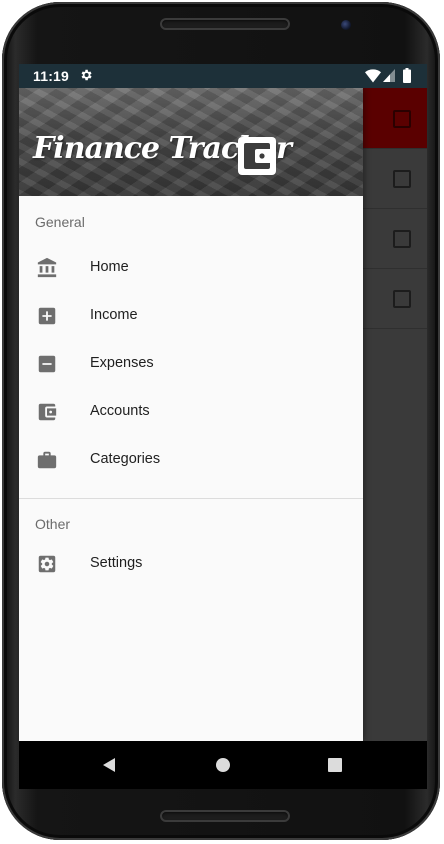  I want to click on back-icon, so click(109, 765).